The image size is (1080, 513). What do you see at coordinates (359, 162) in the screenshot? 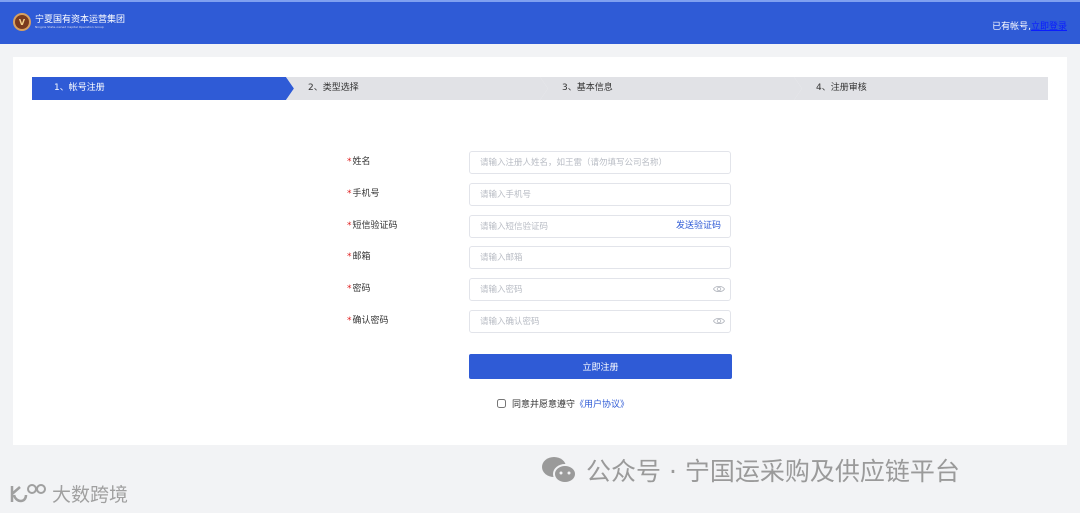
I see `name-label: *姓名` at bounding box center [359, 162].